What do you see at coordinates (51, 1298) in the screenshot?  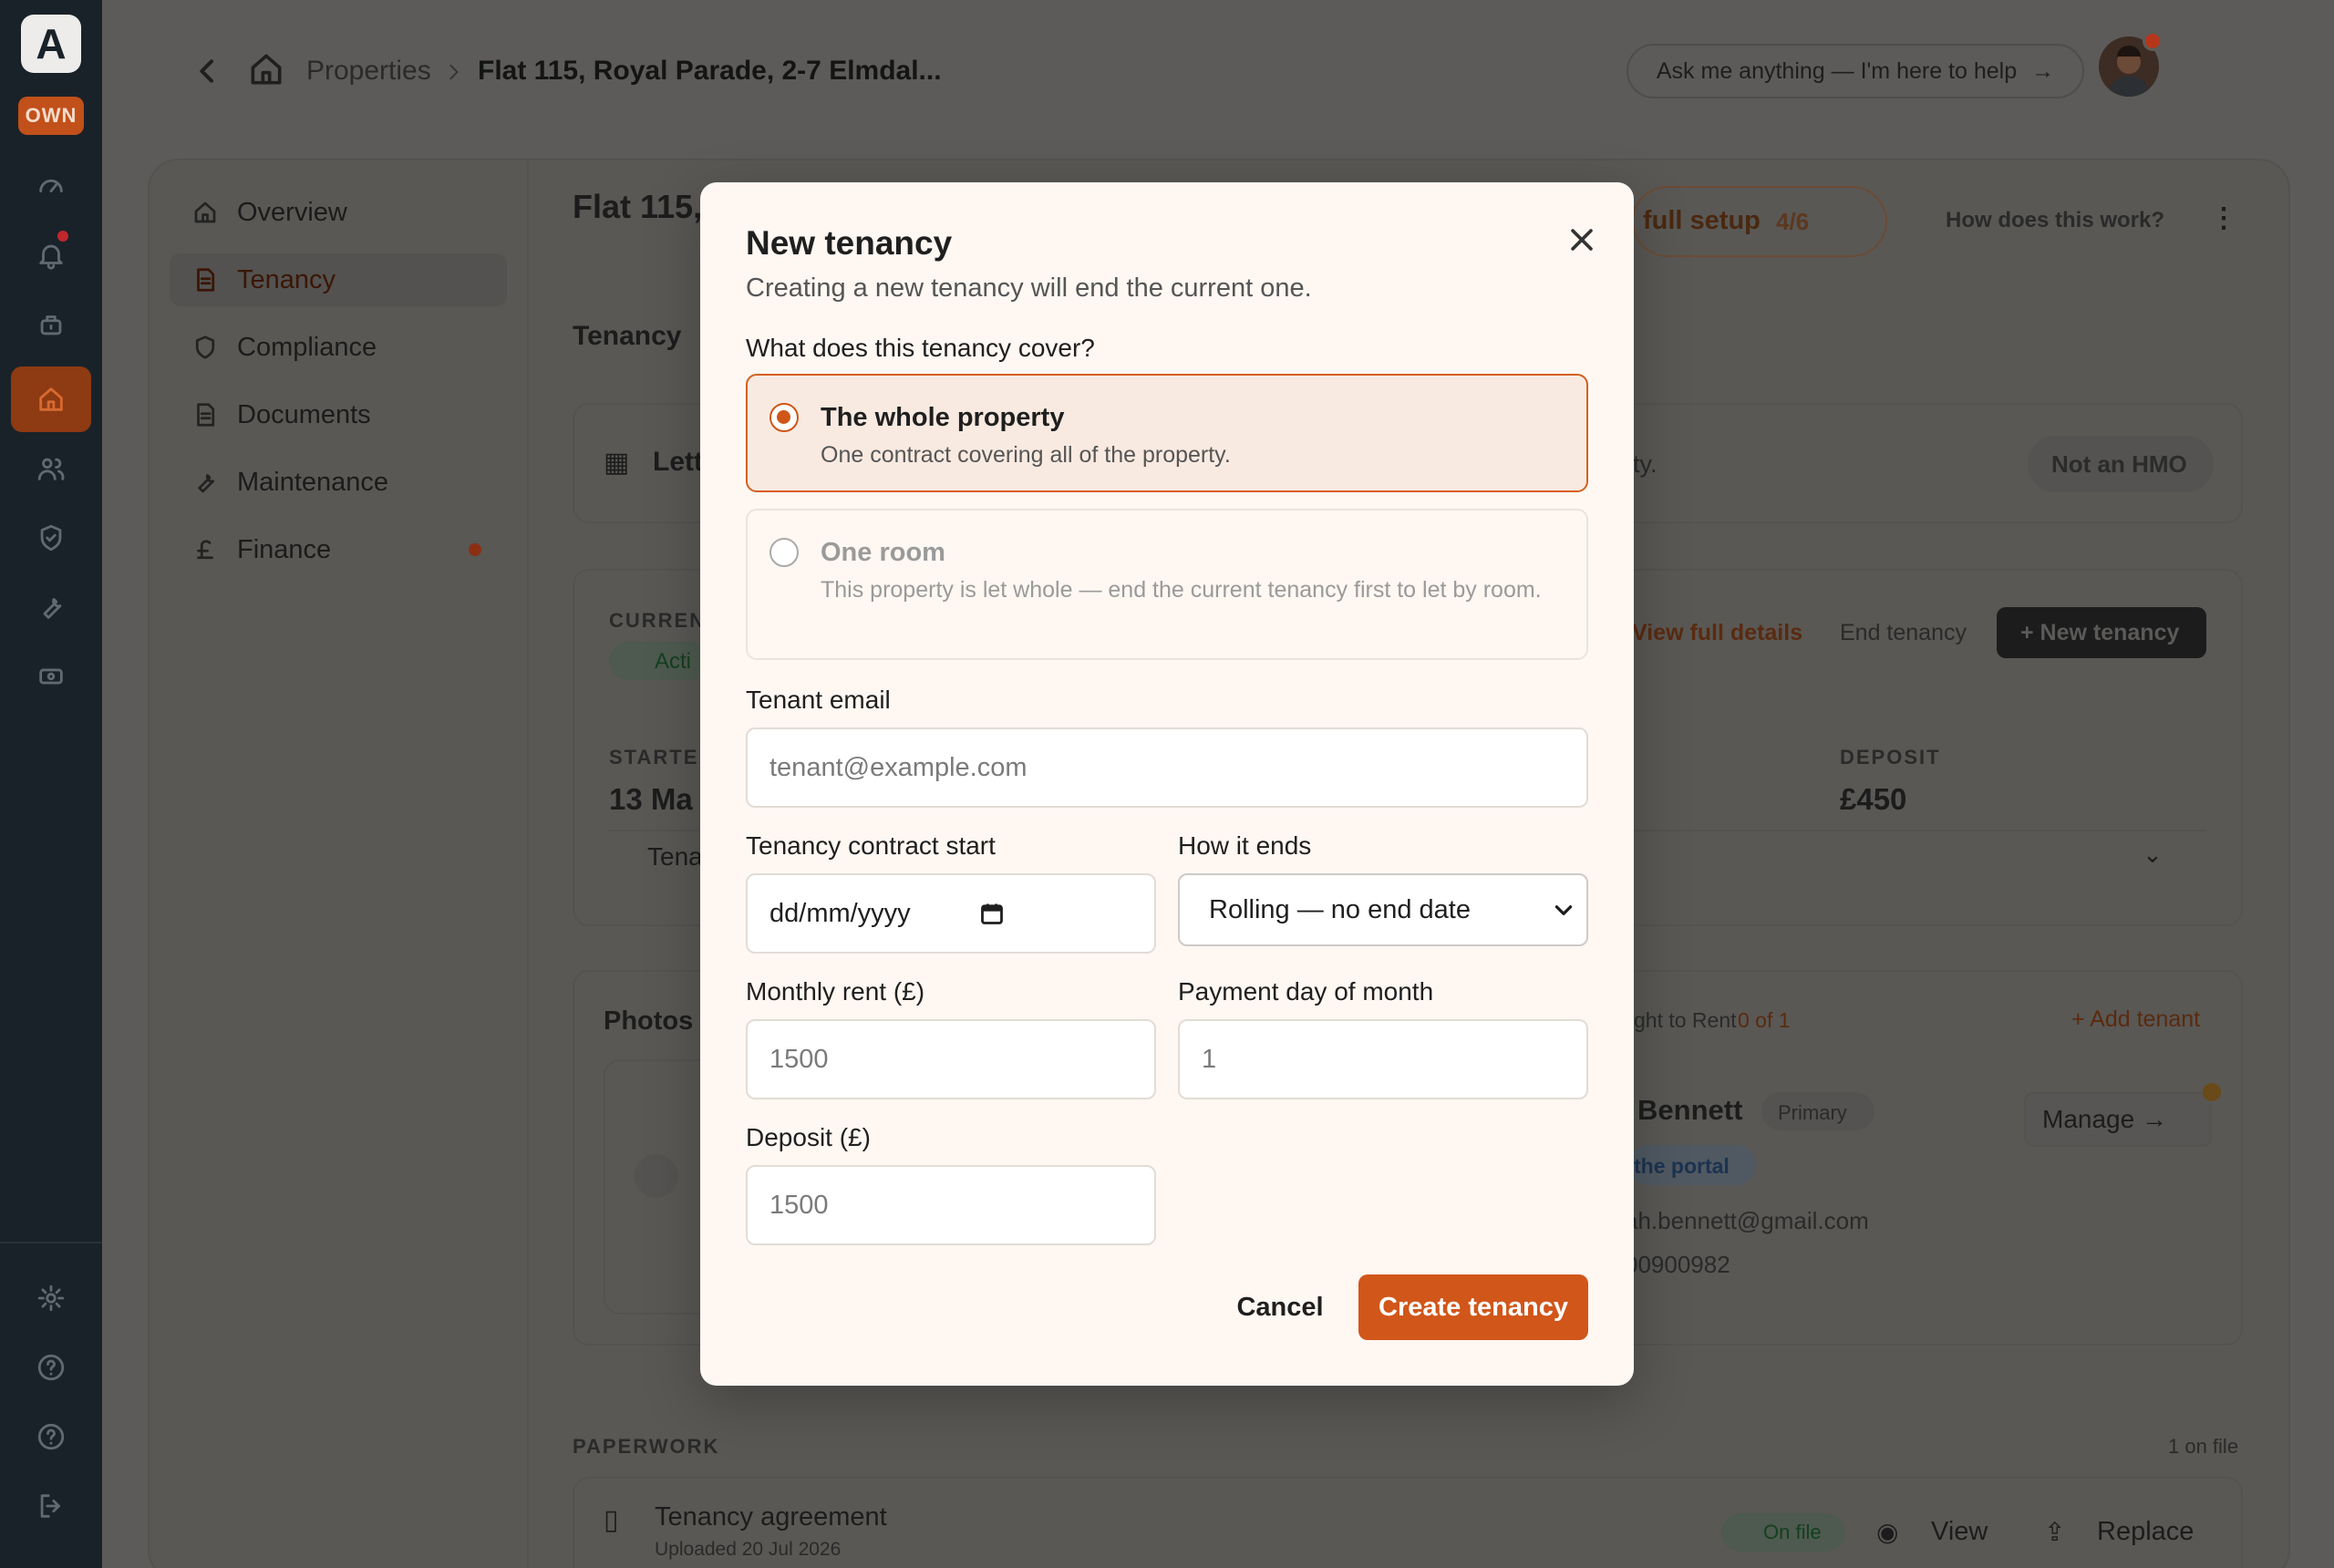 I see `settings-gear-icon` at bounding box center [51, 1298].